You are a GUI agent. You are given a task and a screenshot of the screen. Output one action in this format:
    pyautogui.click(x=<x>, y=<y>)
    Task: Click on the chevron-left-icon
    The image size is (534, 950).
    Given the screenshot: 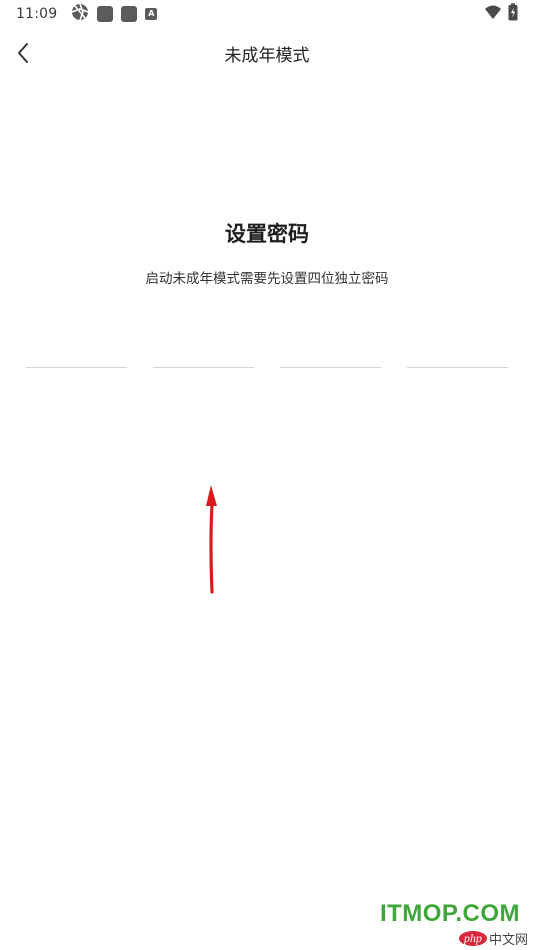 What is the action you would take?
    pyautogui.click(x=23, y=53)
    